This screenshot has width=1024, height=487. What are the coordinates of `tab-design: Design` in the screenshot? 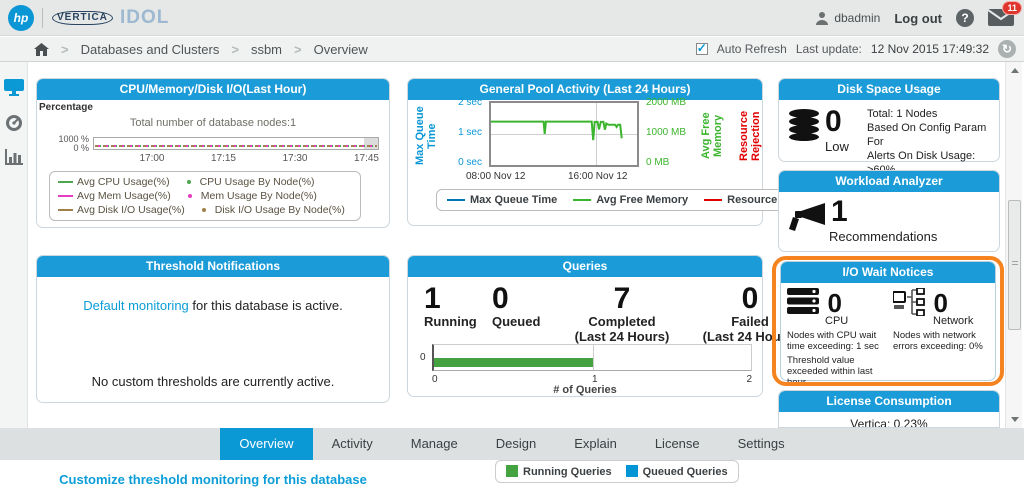 It's located at (516, 444).